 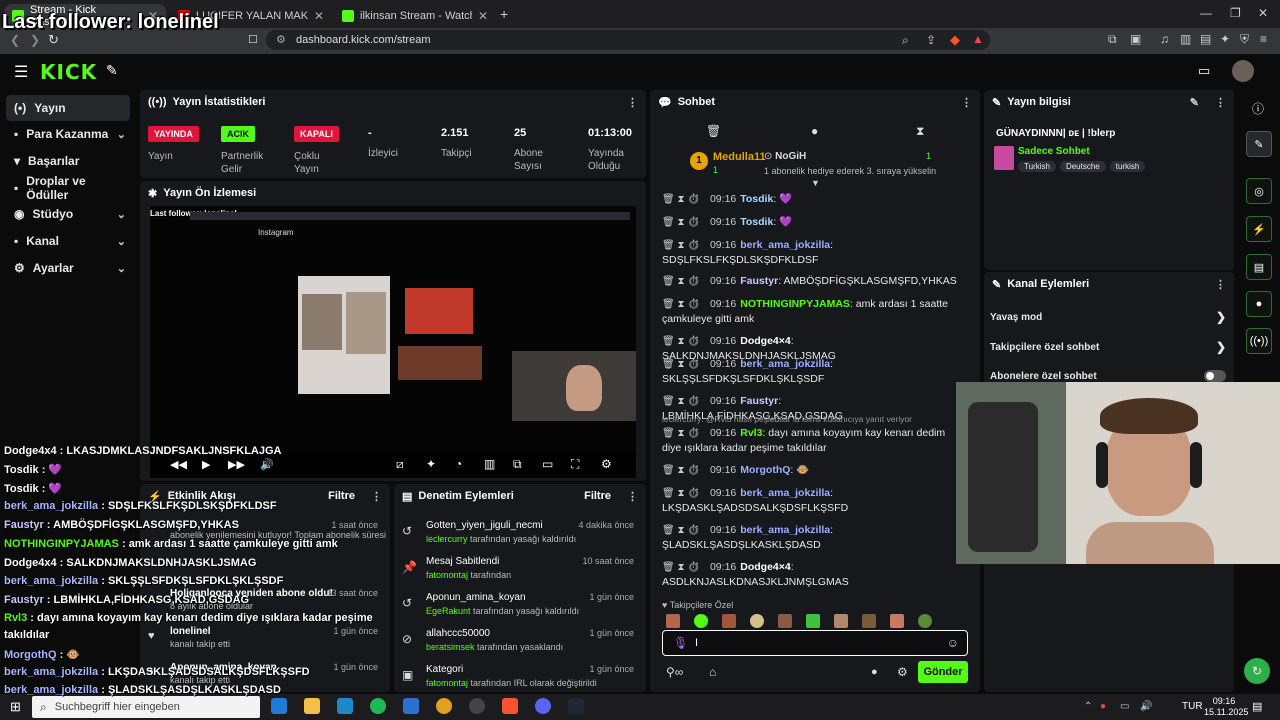 What do you see at coordinates (448, 611) in the screenshot?
I see `moderator-name: EgeRakunt` at bounding box center [448, 611].